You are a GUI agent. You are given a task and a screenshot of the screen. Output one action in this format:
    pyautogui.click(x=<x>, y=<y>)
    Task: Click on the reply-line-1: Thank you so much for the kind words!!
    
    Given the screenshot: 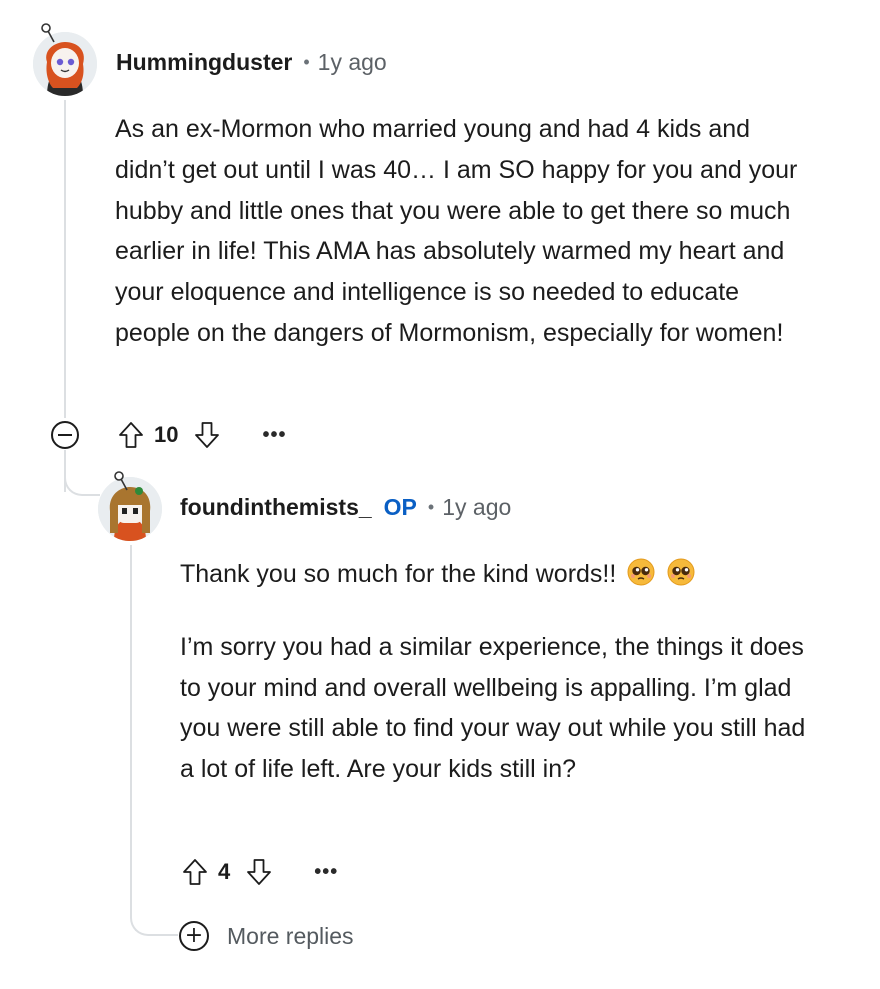 What is the action you would take?
    pyautogui.click(x=398, y=574)
    